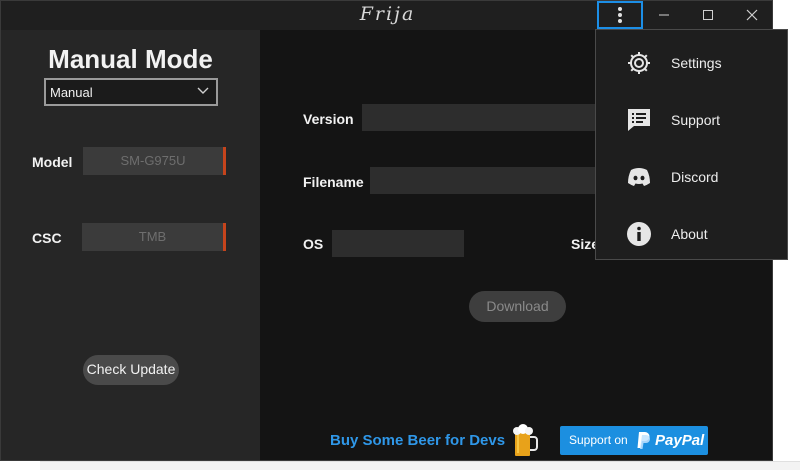 Image resolution: width=800 pixels, height=470 pixels. I want to click on csc-placeholder: TMB, so click(152, 236).